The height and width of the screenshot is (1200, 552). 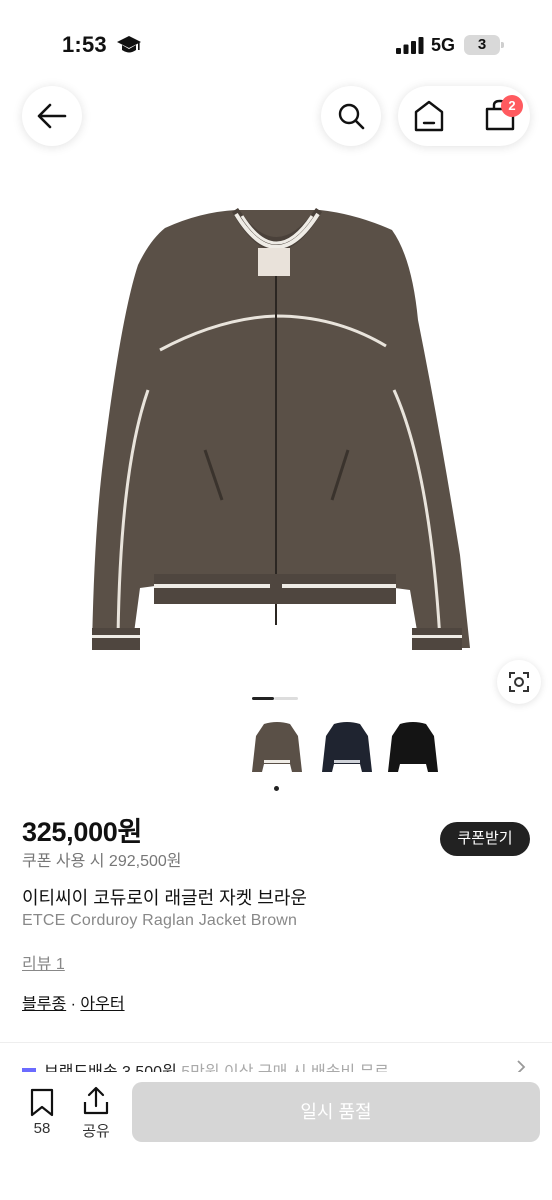 I want to click on search-icon, so click(x=351, y=116).